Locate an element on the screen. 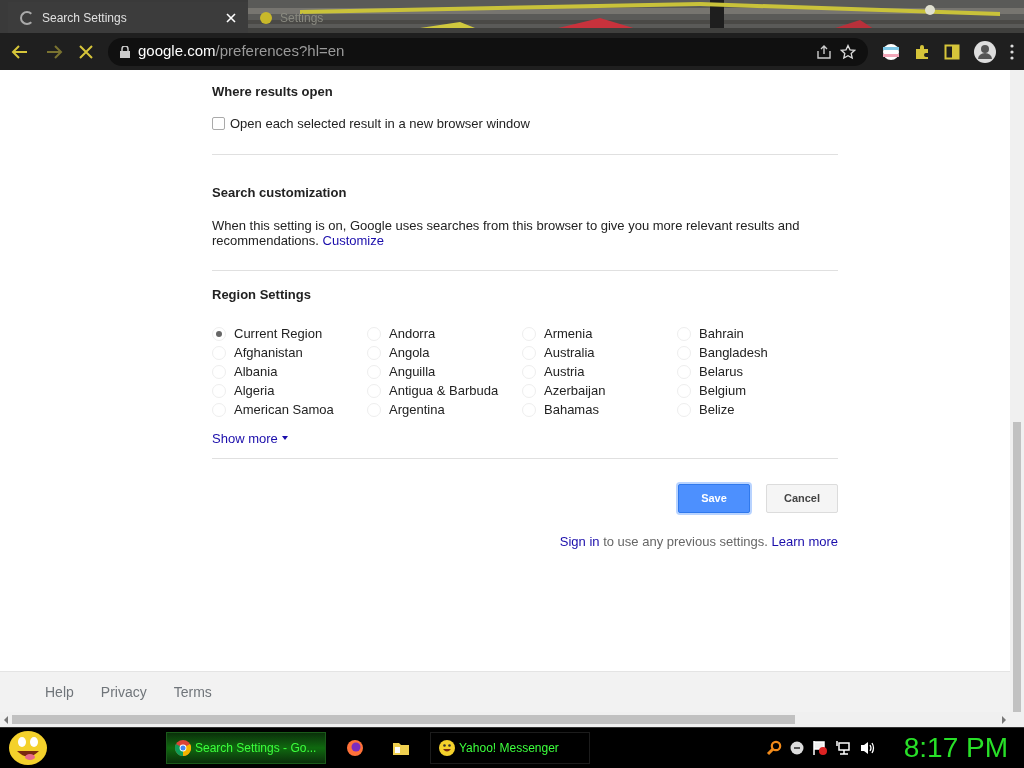 The image size is (1024, 768). radio-label: Angola is located at coordinates (409, 353).